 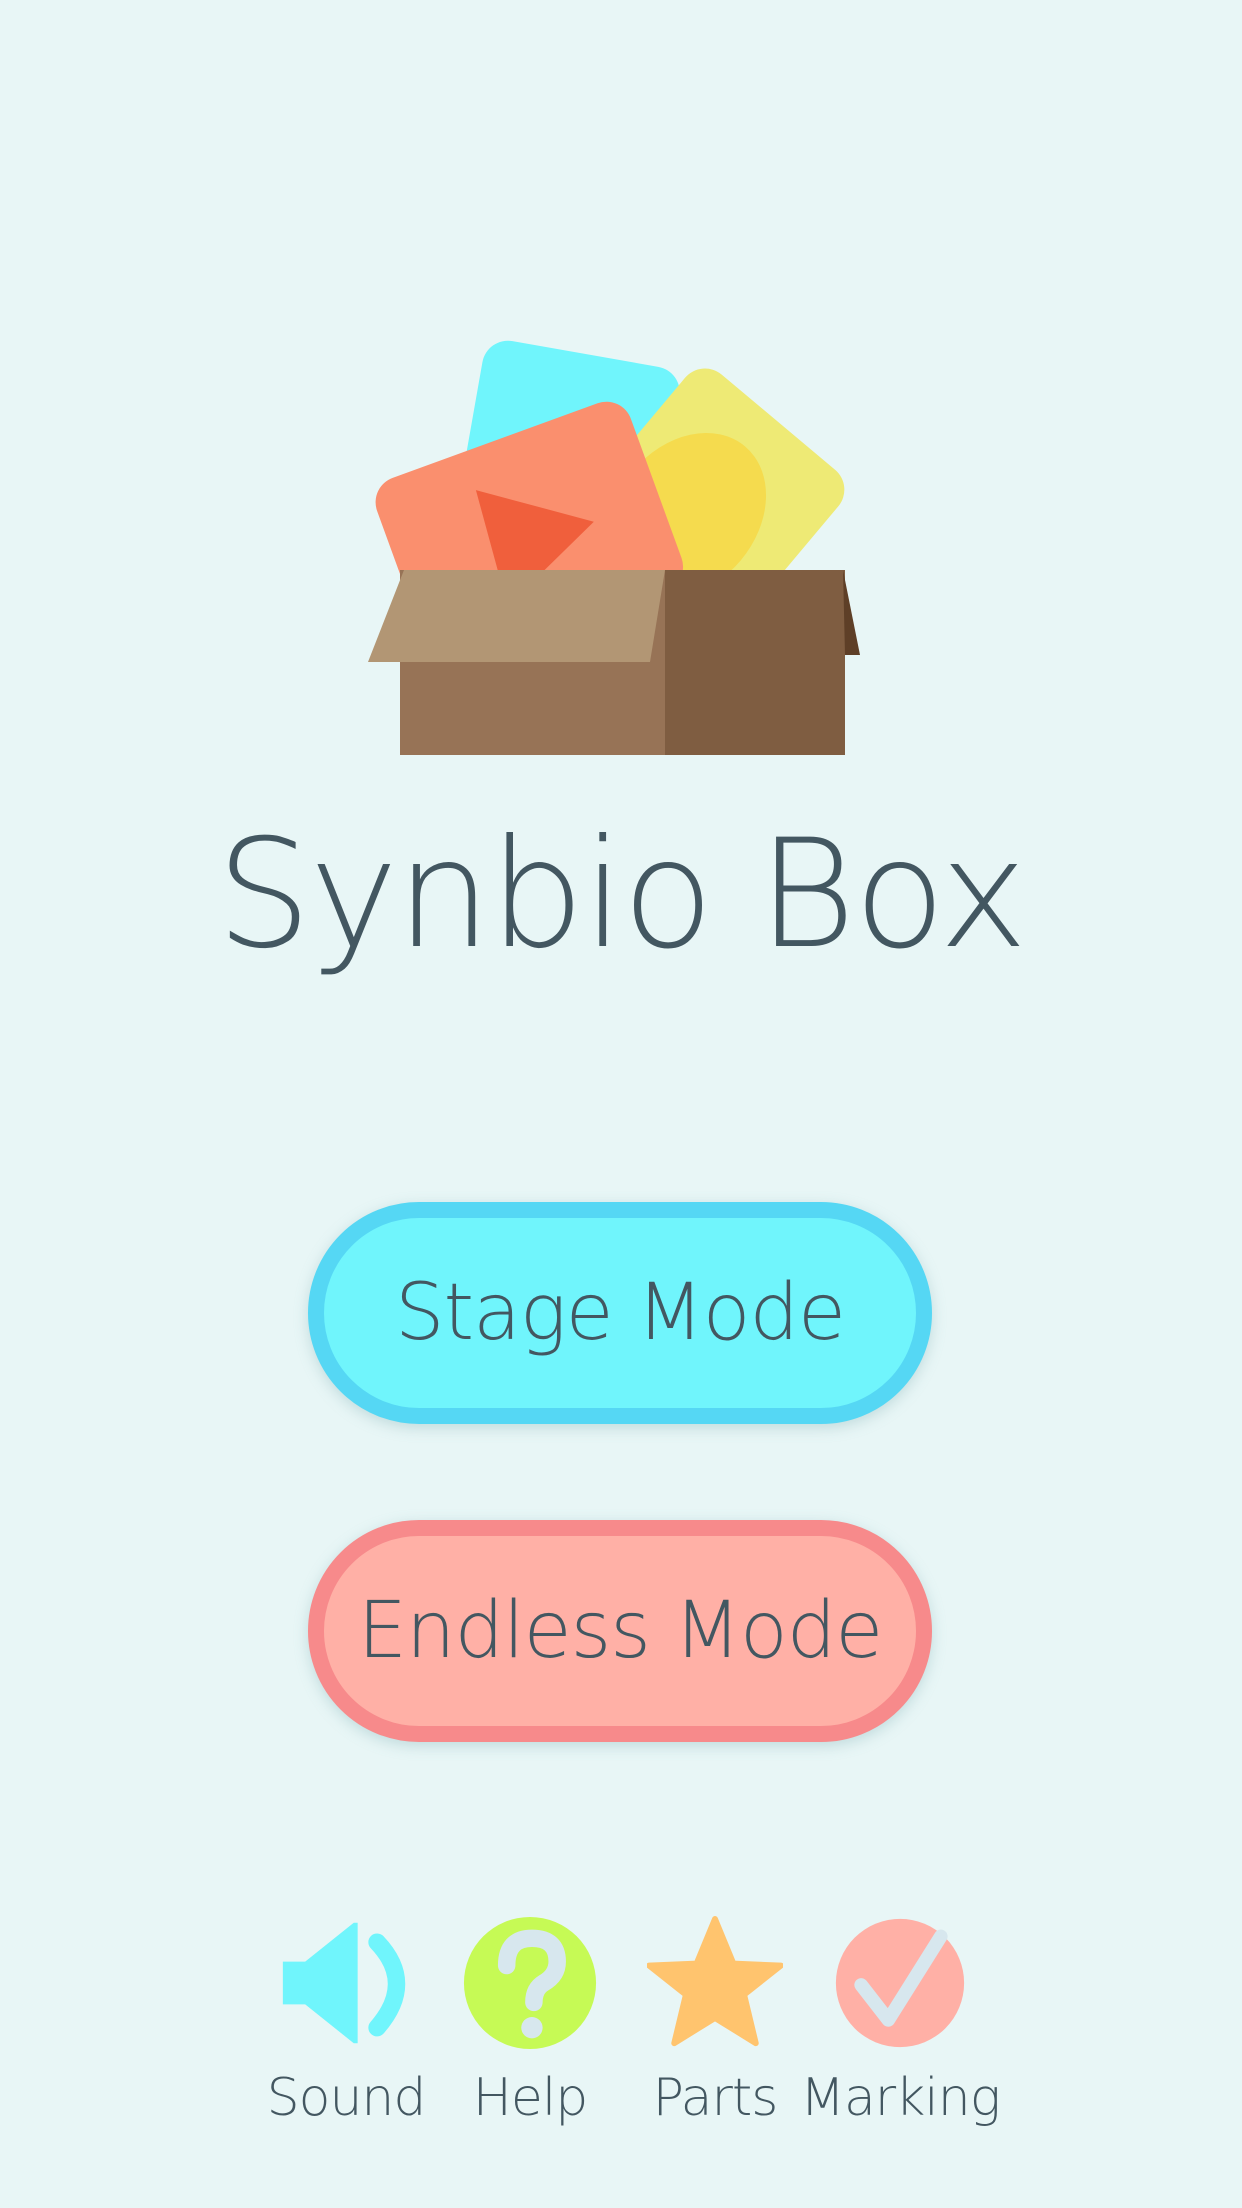 What do you see at coordinates (614, 547) in the screenshot?
I see `box-logo-icon` at bounding box center [614, 547].